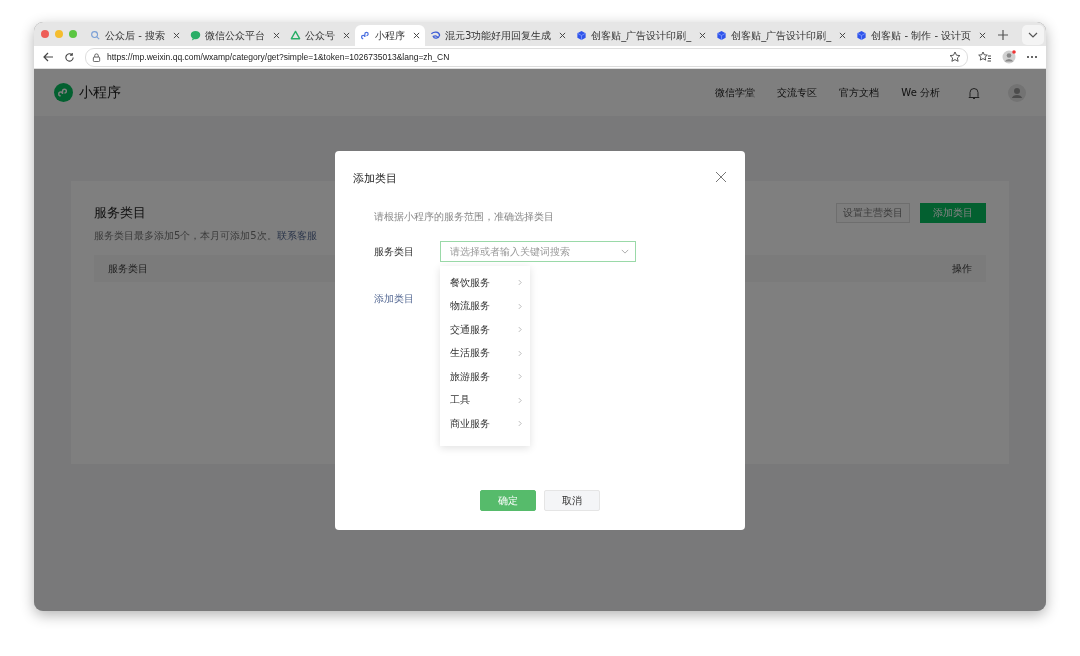 The image size is (1080, 656). I want to click on browser-tab: 混元3功能好用回复生成, so click(498, 35).